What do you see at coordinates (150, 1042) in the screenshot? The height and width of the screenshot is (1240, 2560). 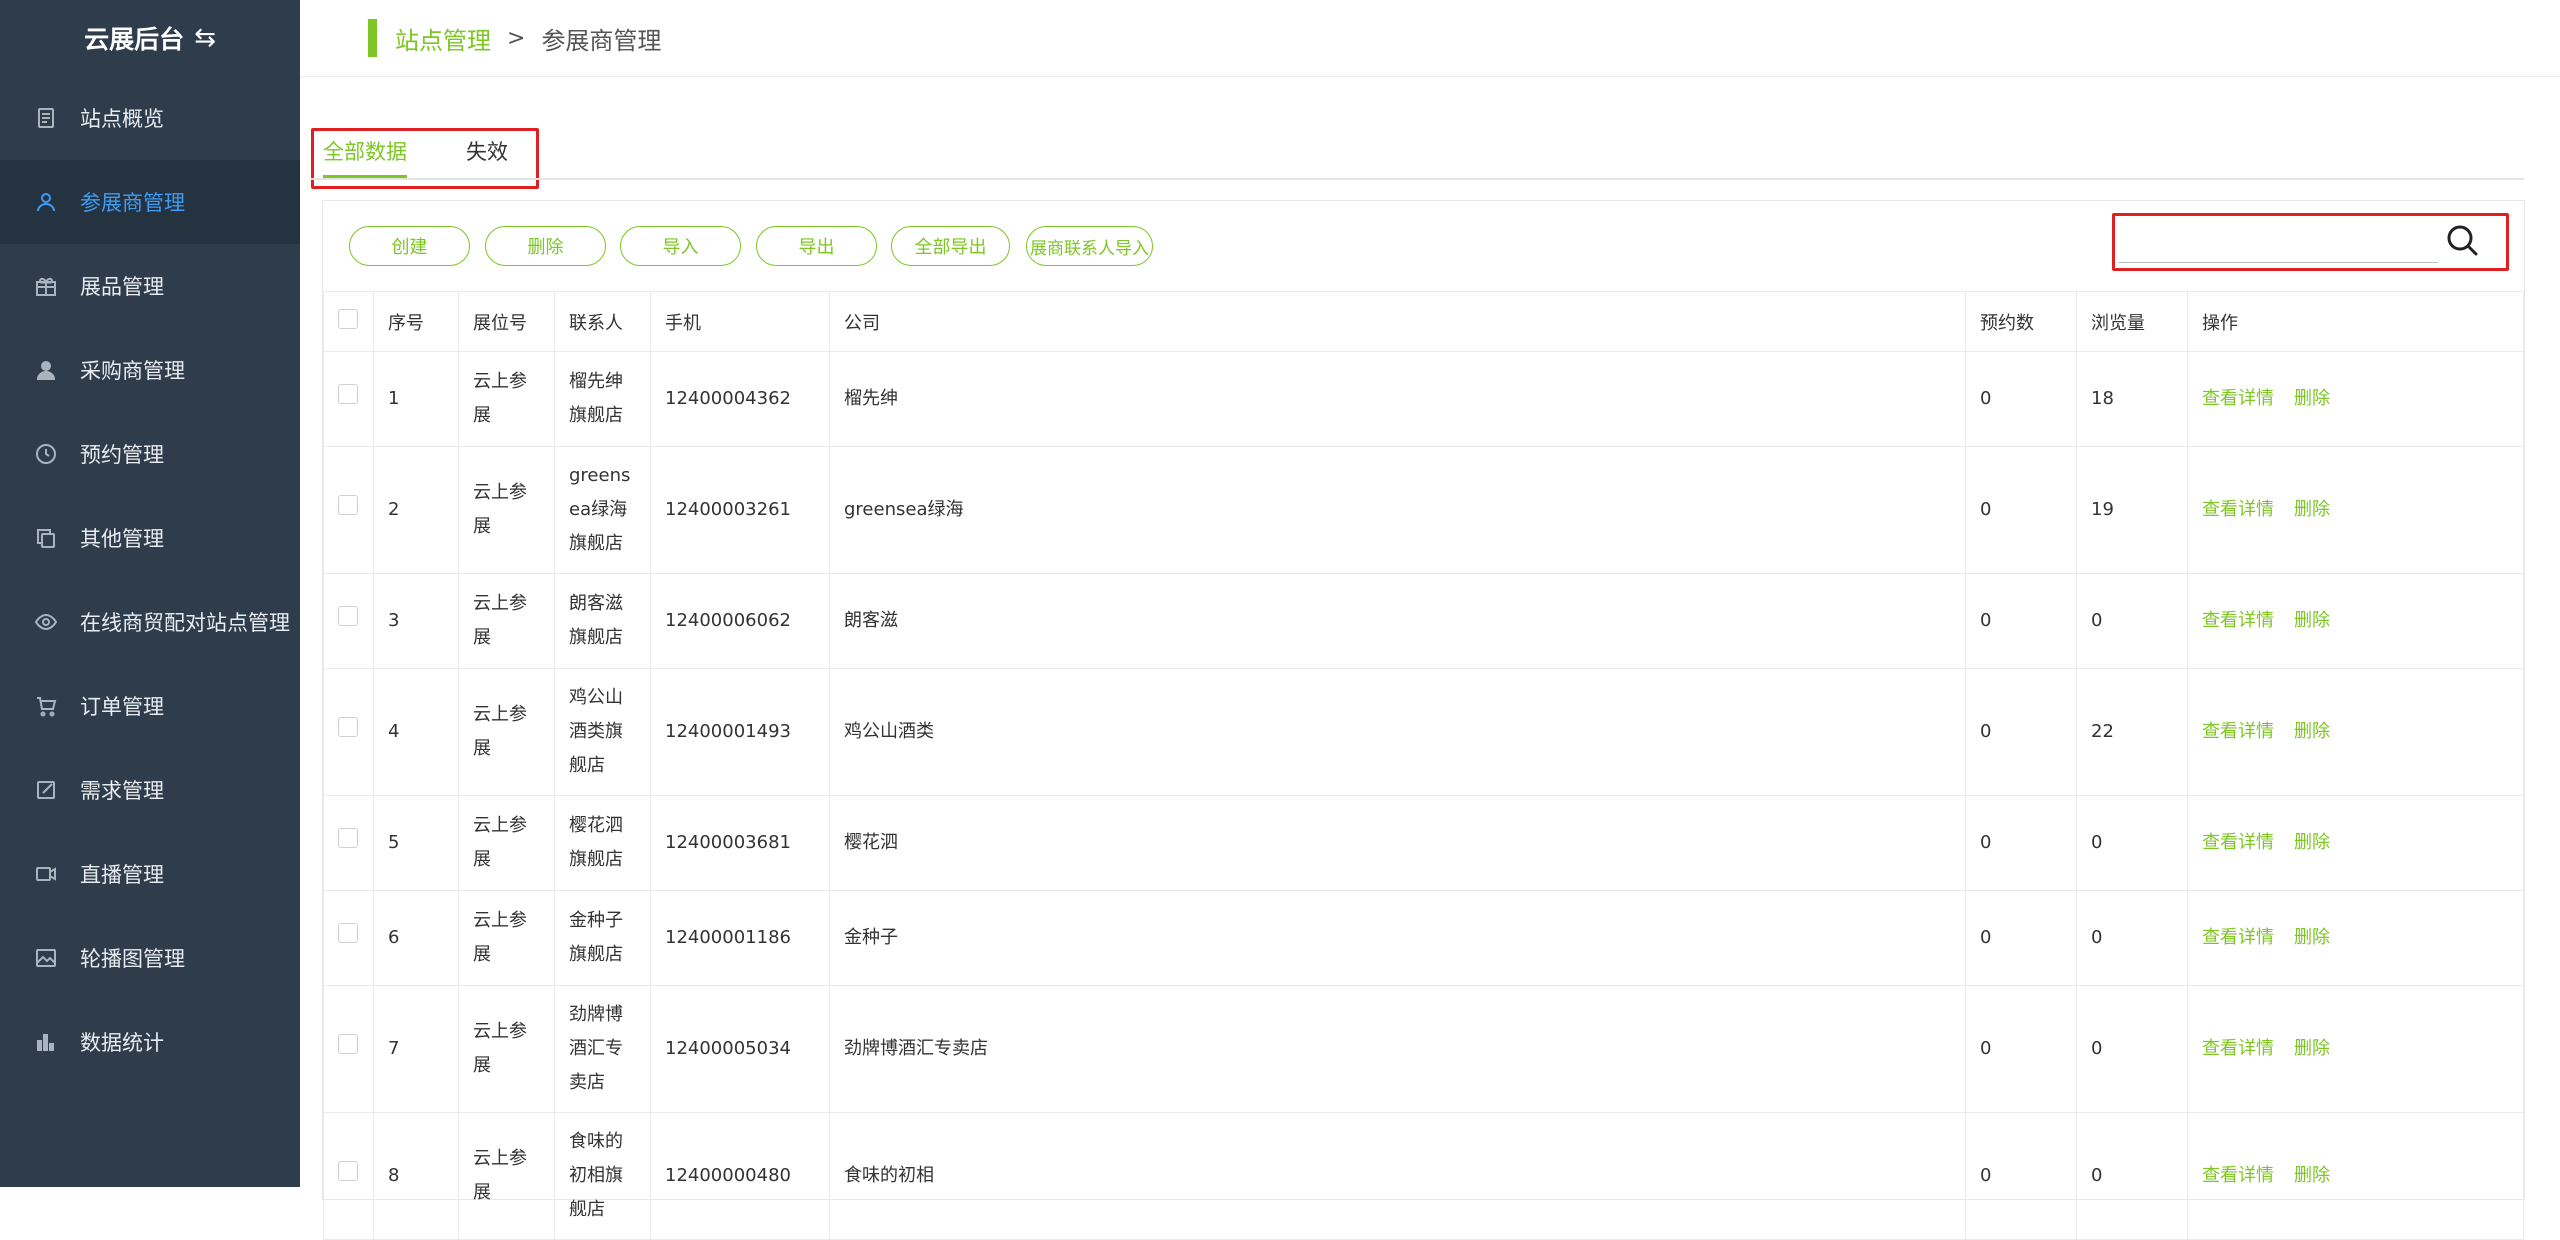 I see `sidebar-item: 数据统计` at bounding box center [150, 1042].